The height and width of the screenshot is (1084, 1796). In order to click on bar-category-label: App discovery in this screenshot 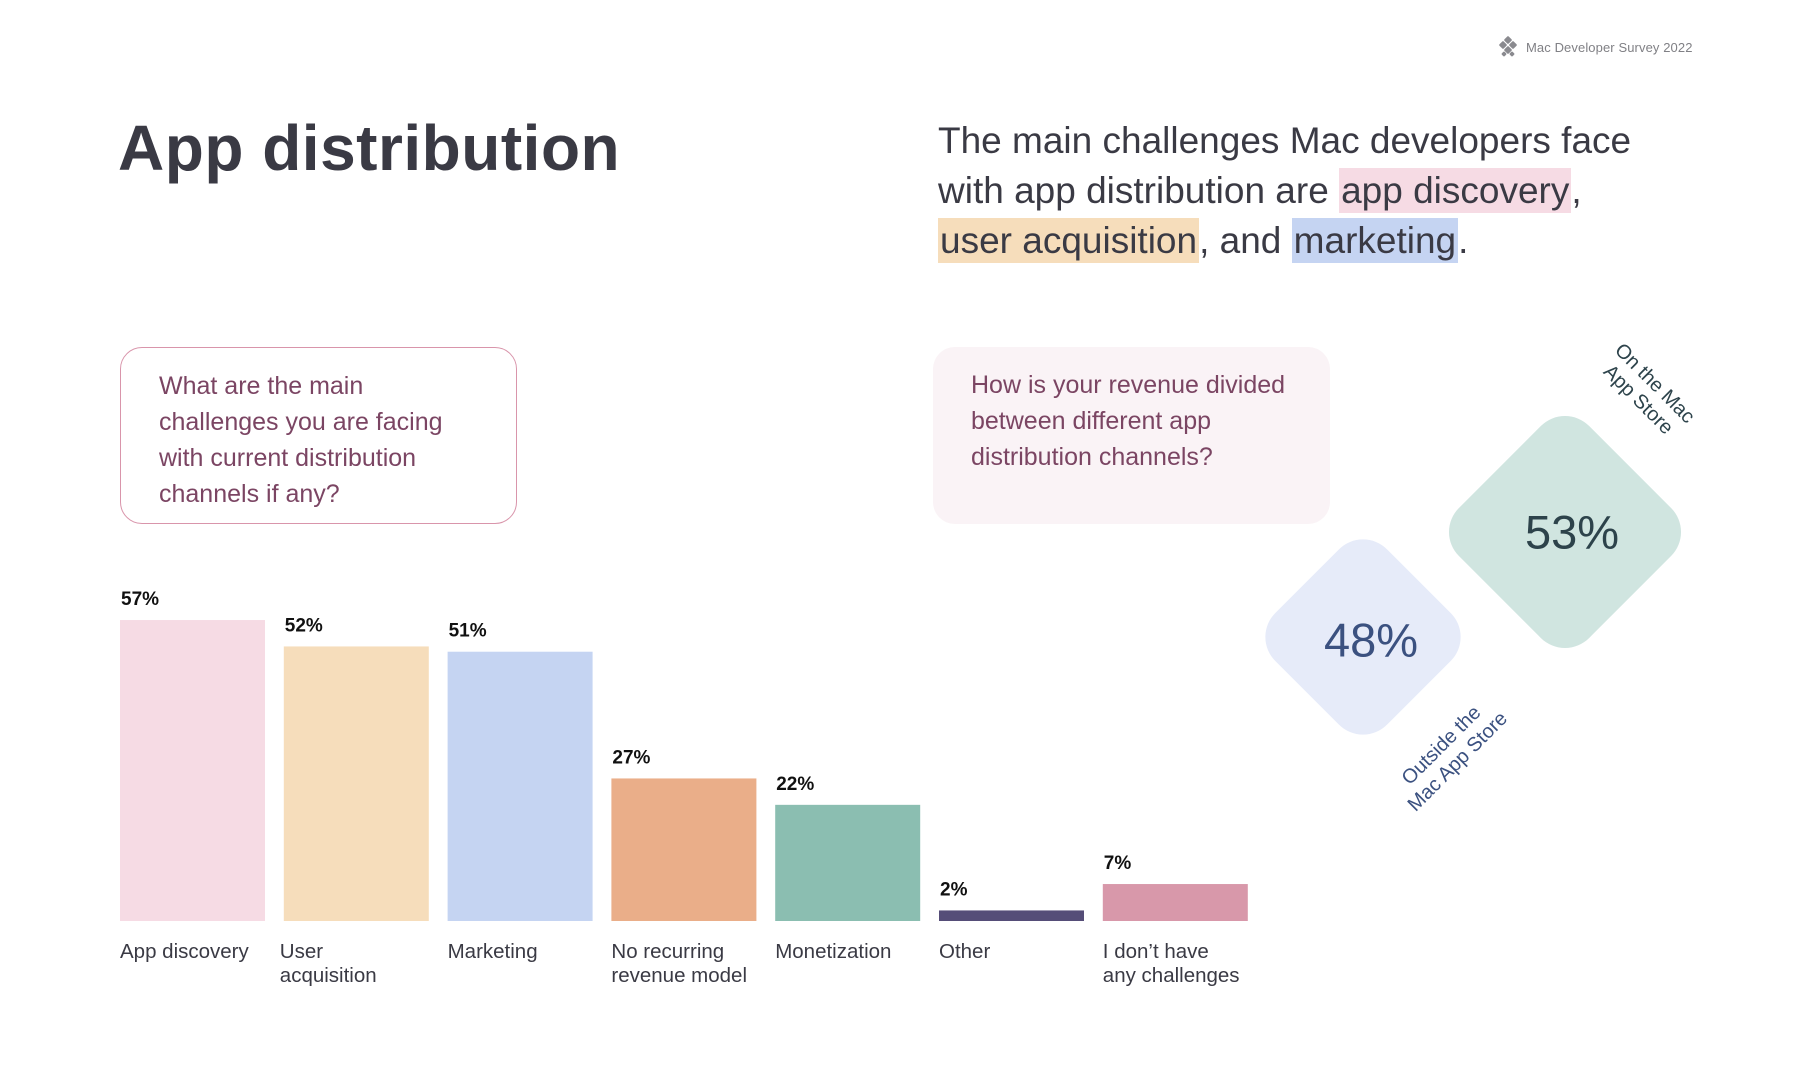, I will do `click(185, 951)`.